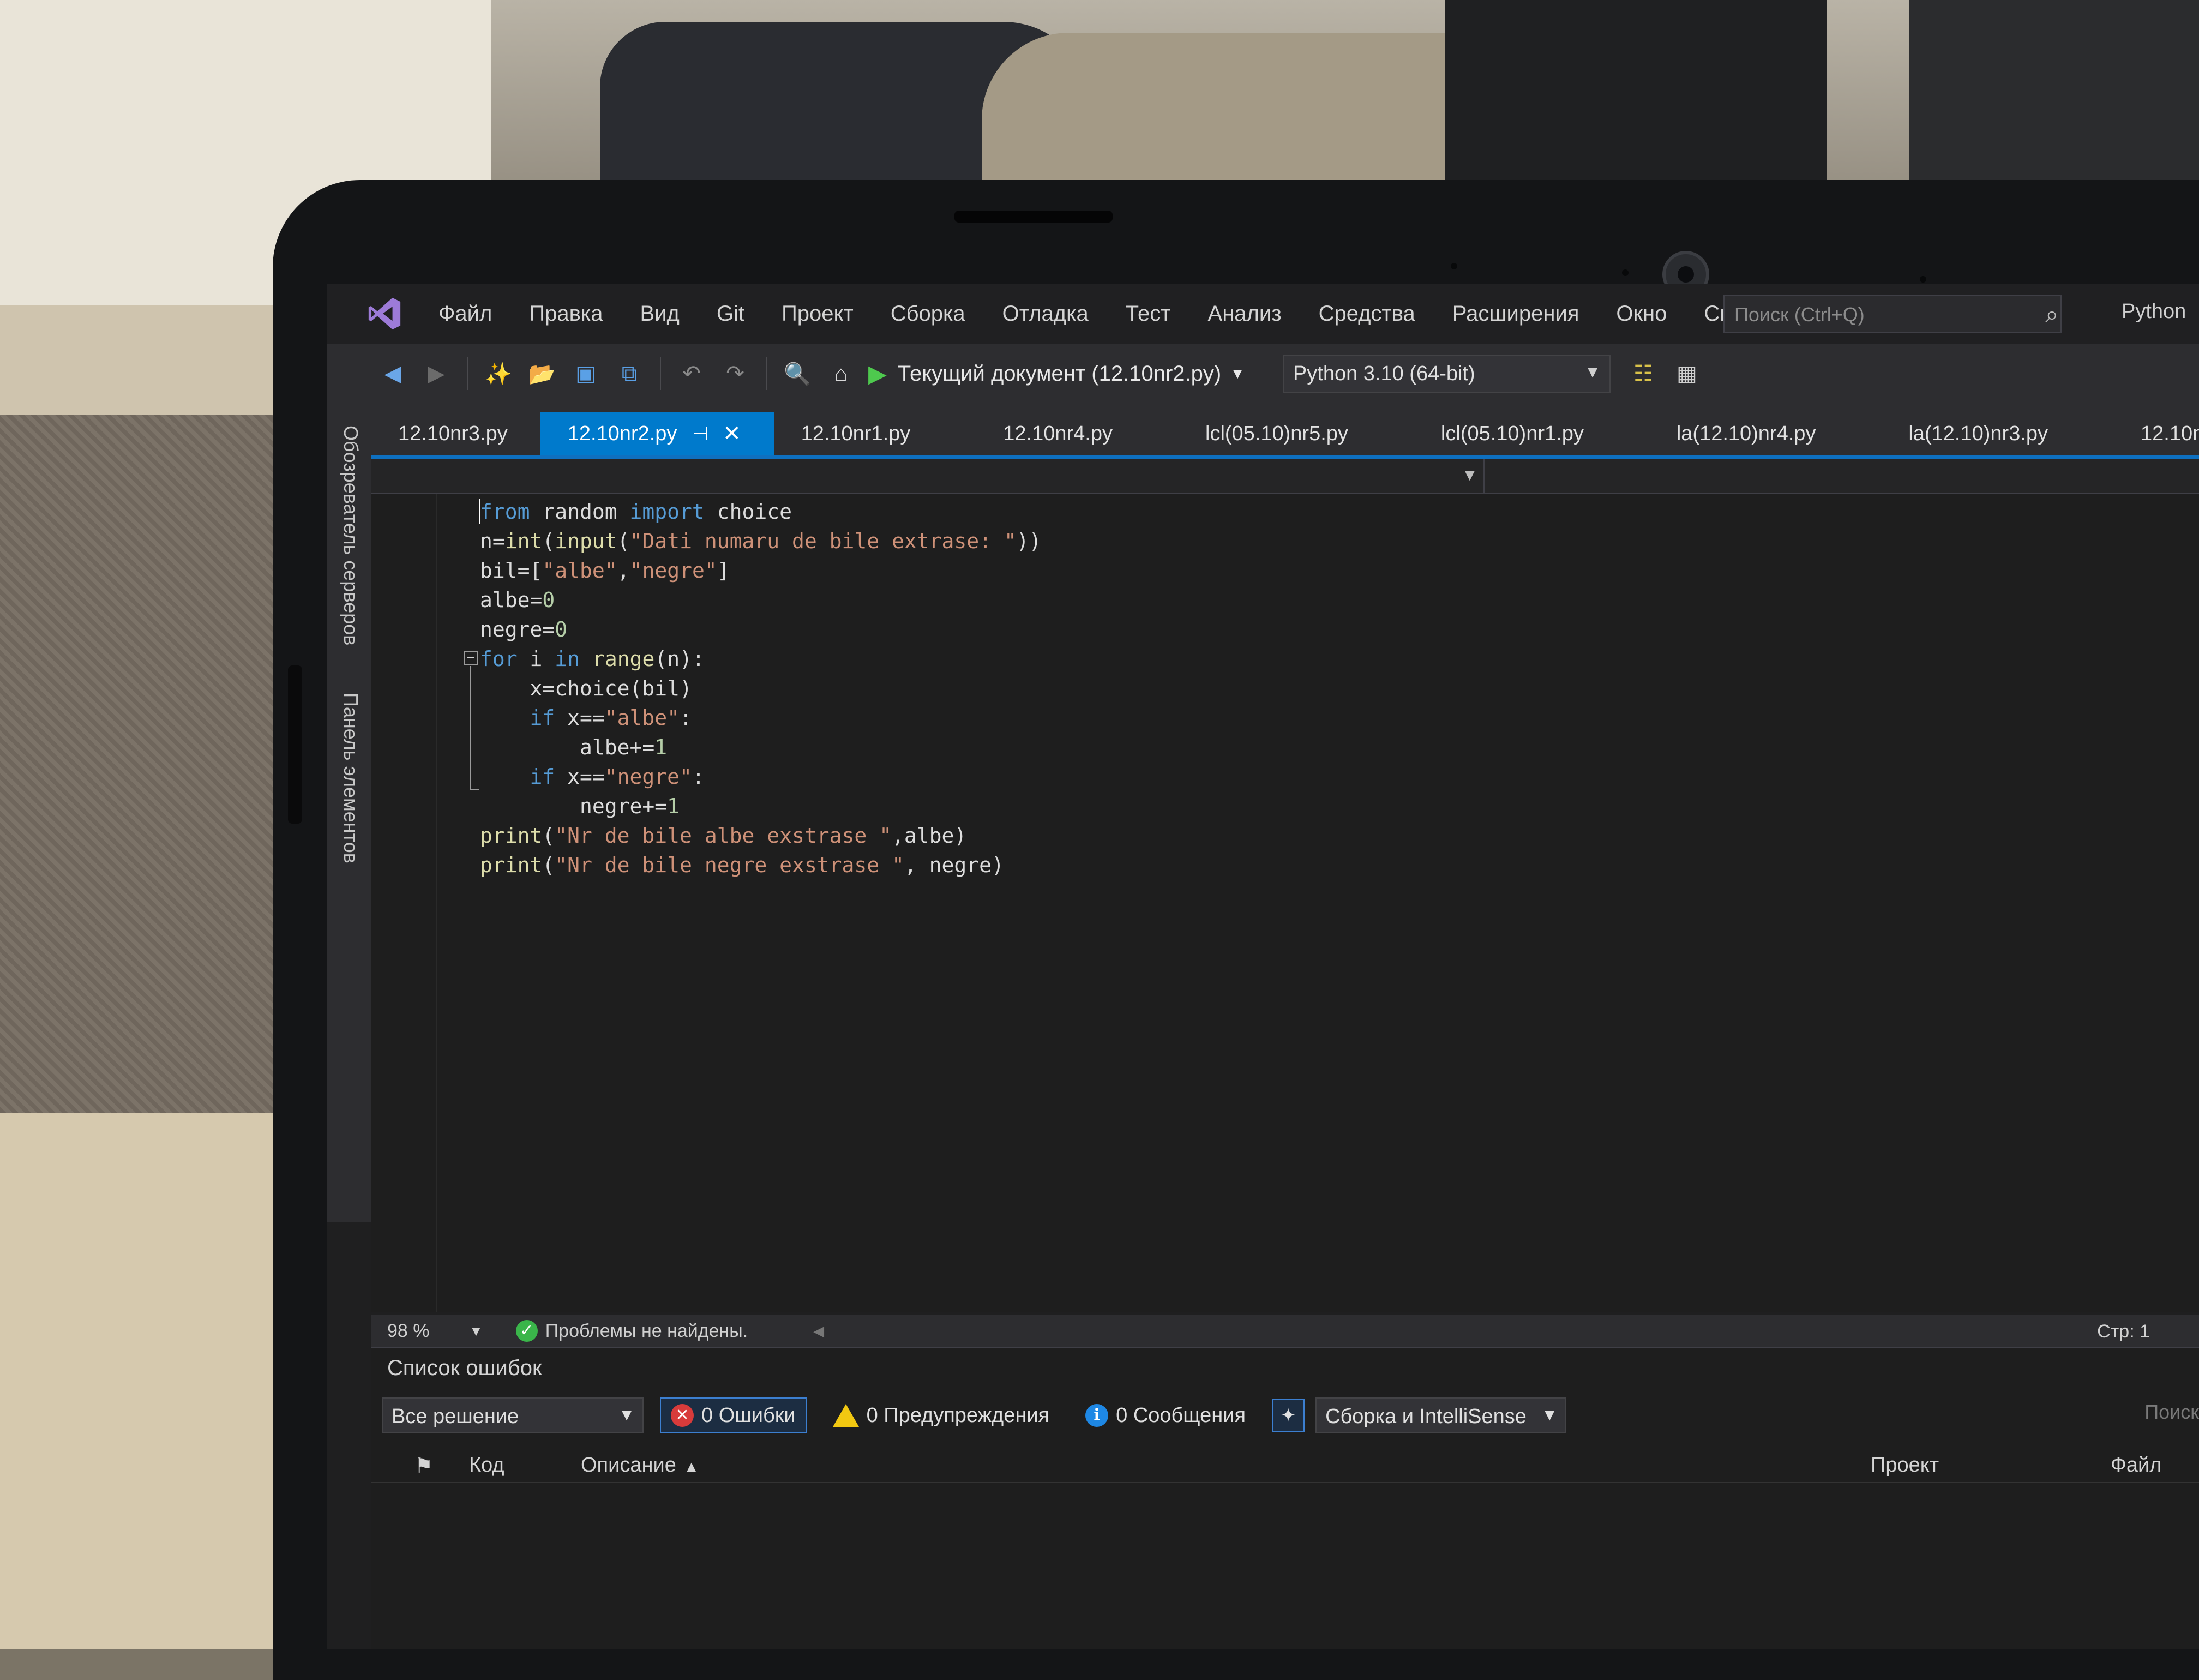  What do you see at coordinates (455, 433) in the screenshot?
I see `tab-12-10nr3: 12.10nr3.py` at bounding box center [455, 433].